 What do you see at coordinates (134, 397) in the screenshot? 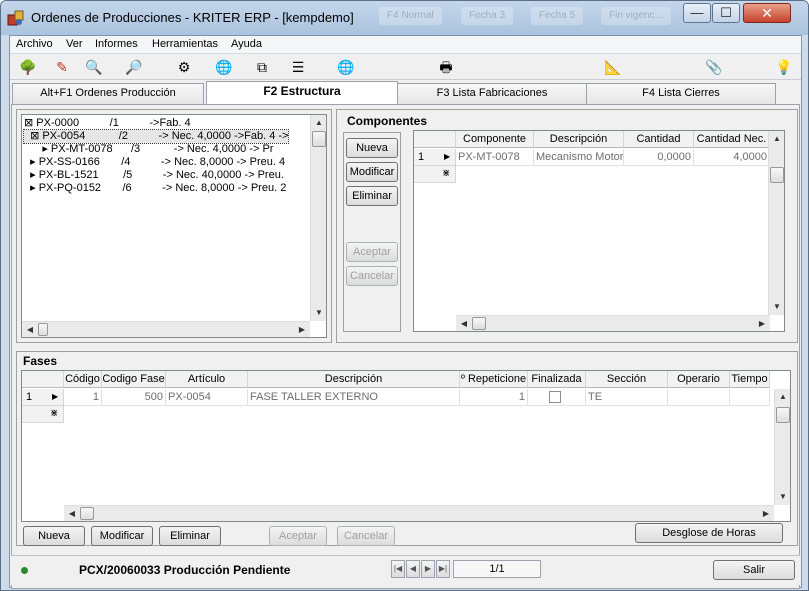
I see `cell-codigo-fase: 500` at bounding box center [134, 397].